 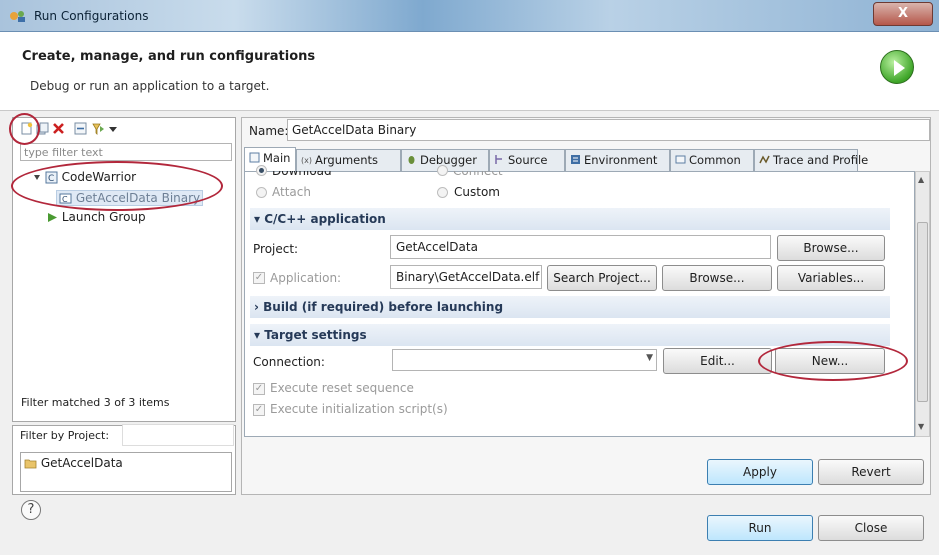 I want to click on tree-item-codewarrior: C CodeWarrior, so click(x=84, y=177).